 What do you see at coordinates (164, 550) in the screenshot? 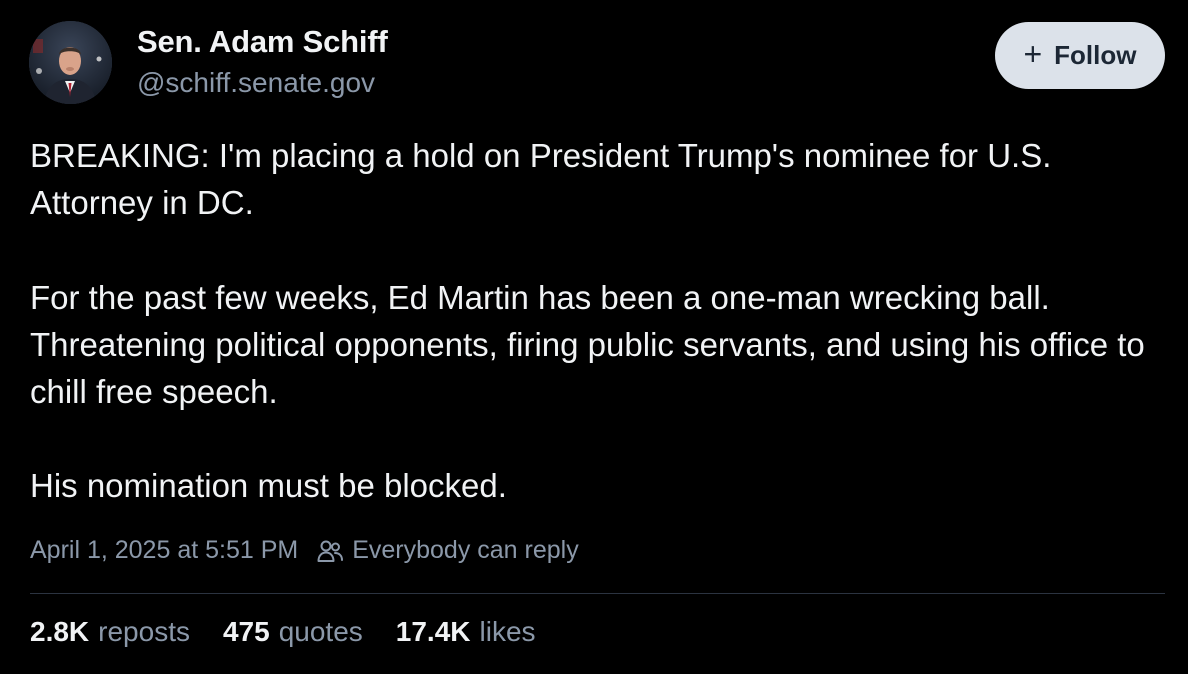
I see `post-timestamp: April 1, 2025 at 5:51 PM` at bounding box center [164, 550].